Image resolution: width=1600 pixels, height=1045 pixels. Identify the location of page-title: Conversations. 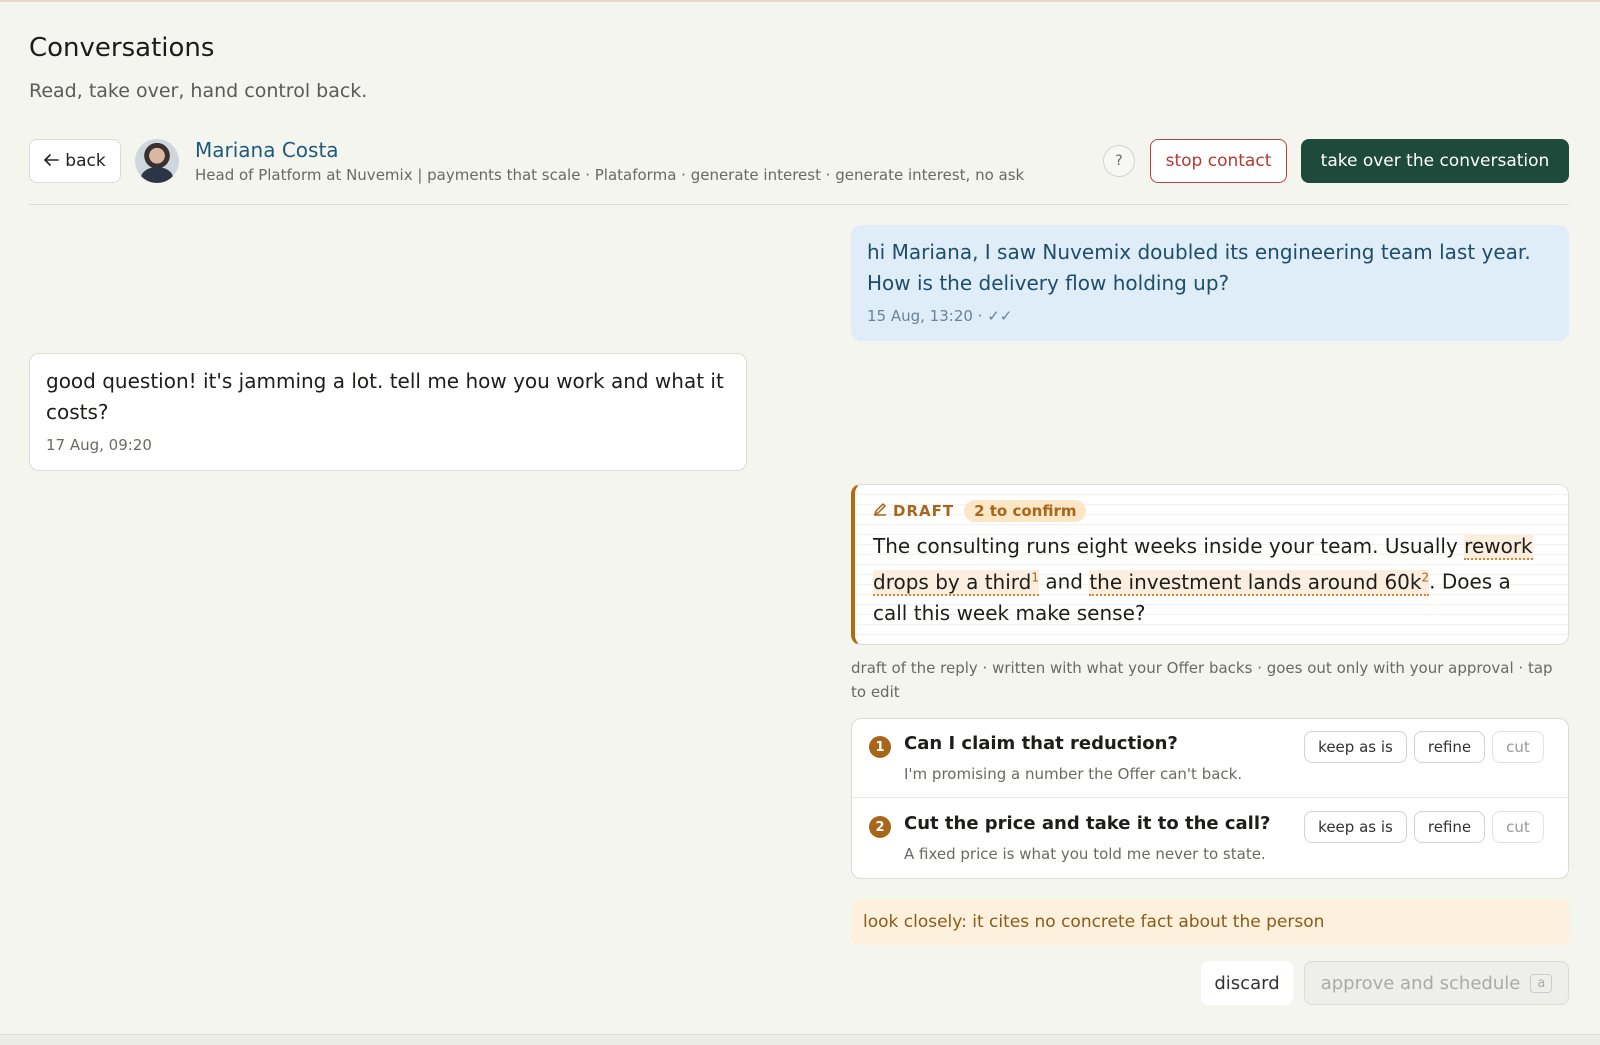
(122, 48).